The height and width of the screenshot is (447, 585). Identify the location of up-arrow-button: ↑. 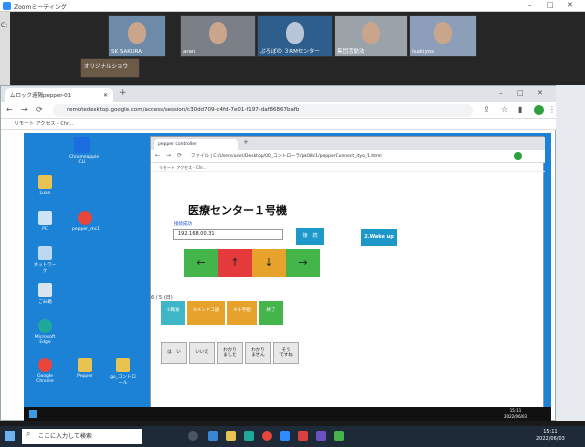
(235, 263).